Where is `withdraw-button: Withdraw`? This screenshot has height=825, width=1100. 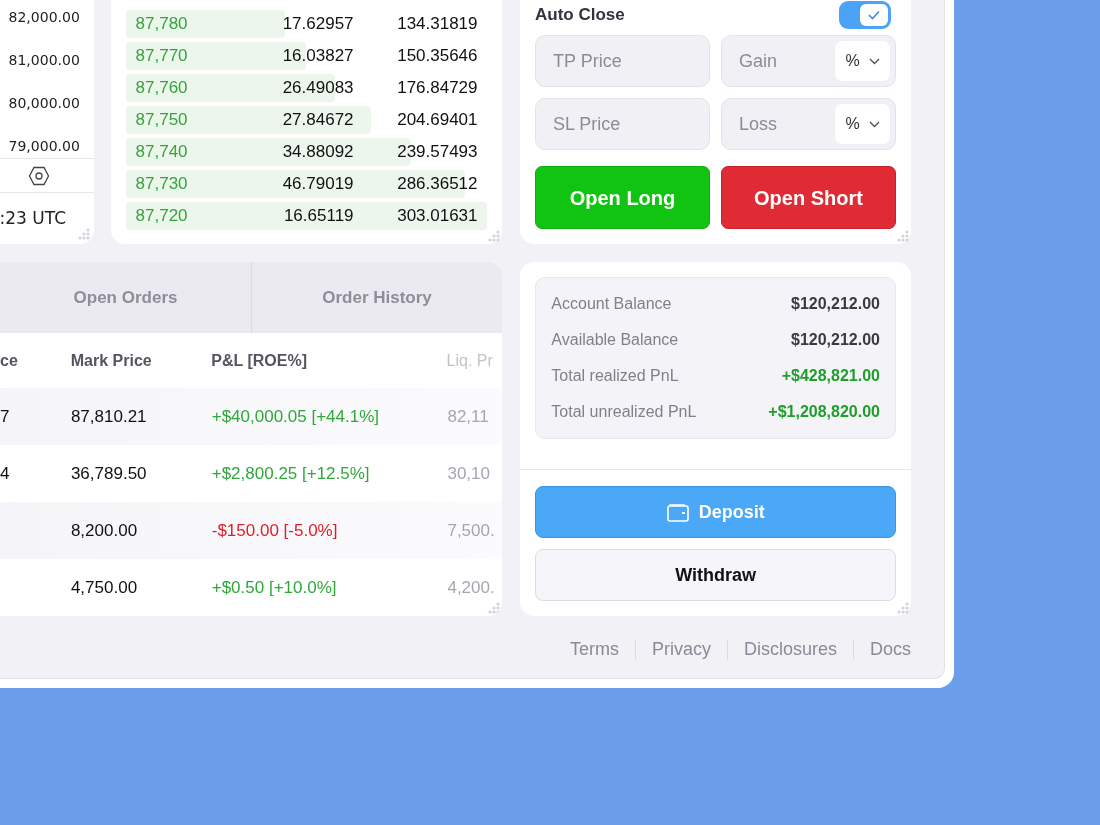
withdraw-button: Withdraw is located at coordinates (715, 575).